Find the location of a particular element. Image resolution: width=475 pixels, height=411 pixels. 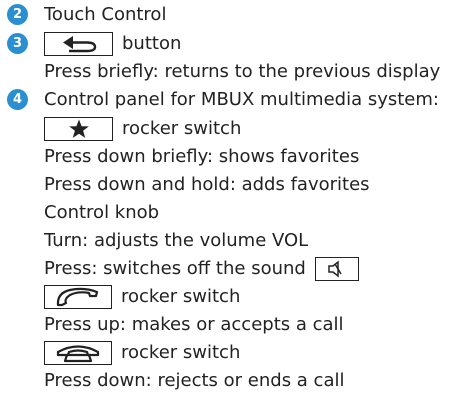

item-number-badge: 3 is located at coordinates (17, 43).